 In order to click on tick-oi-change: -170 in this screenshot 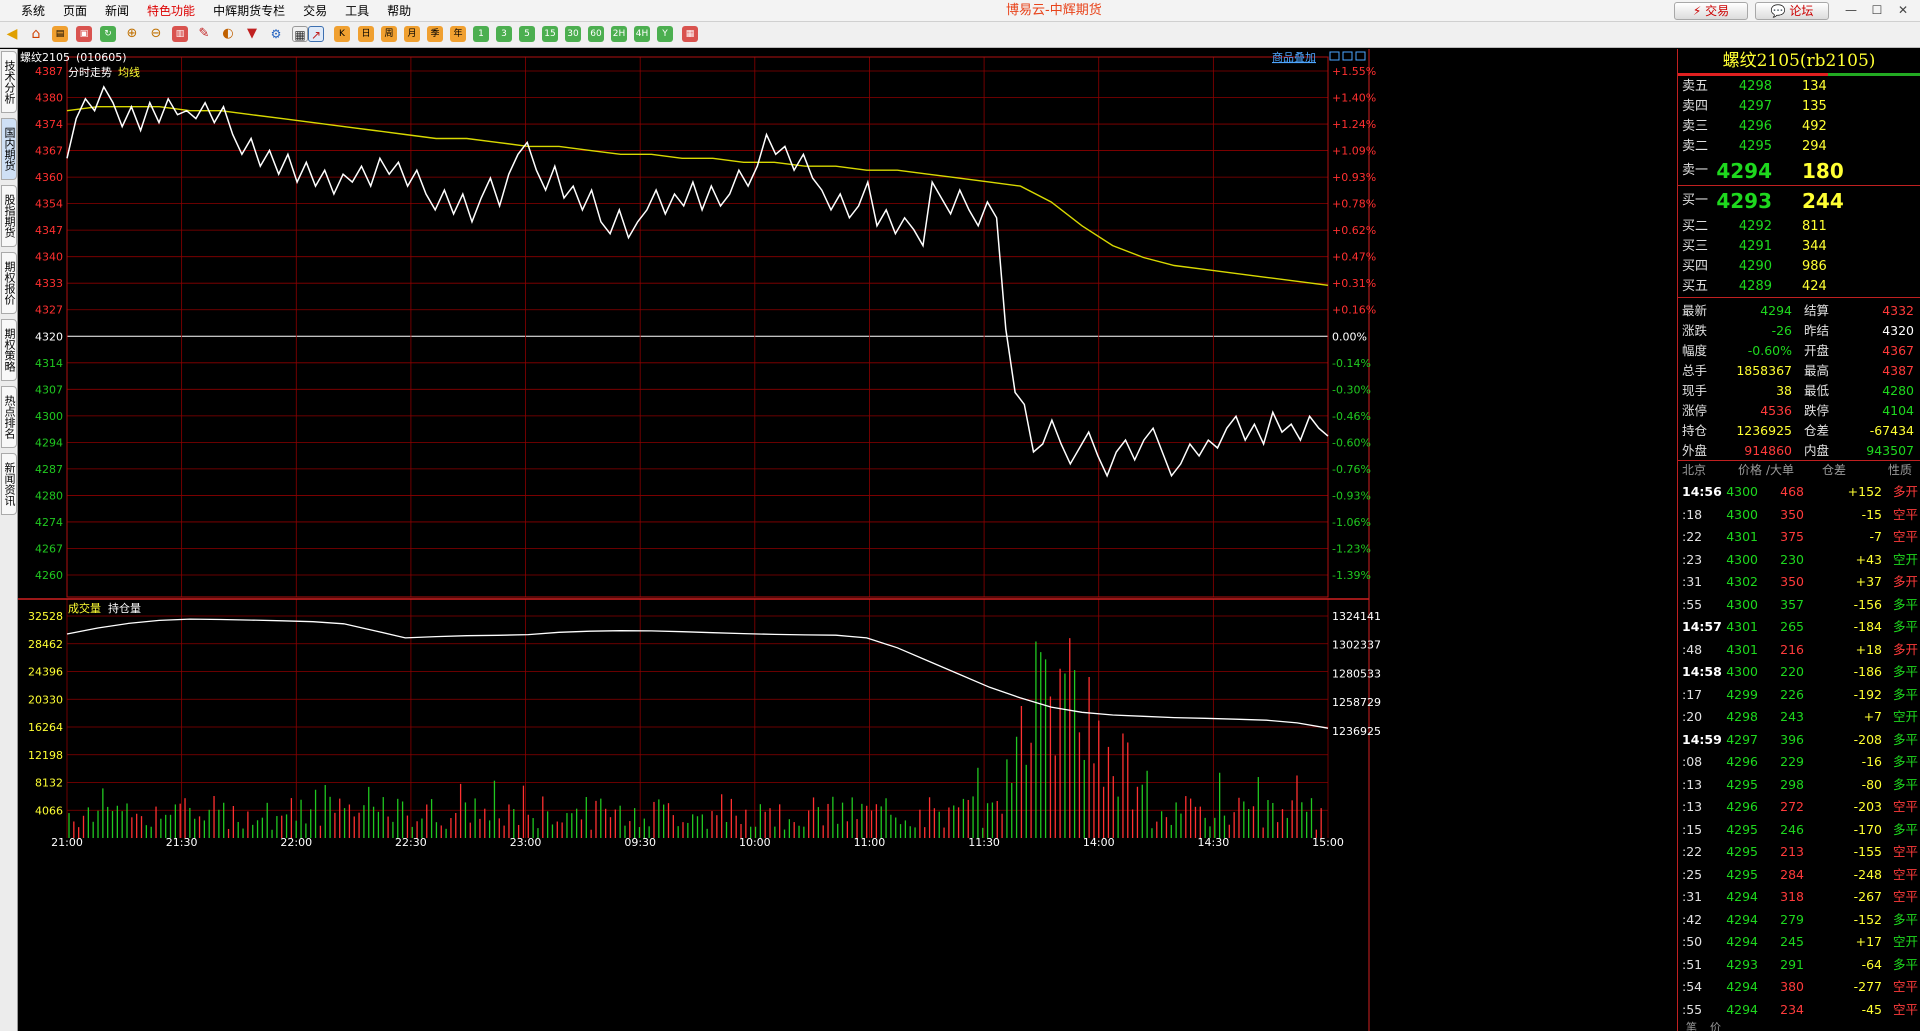, I will do `click(1867, 829)`.